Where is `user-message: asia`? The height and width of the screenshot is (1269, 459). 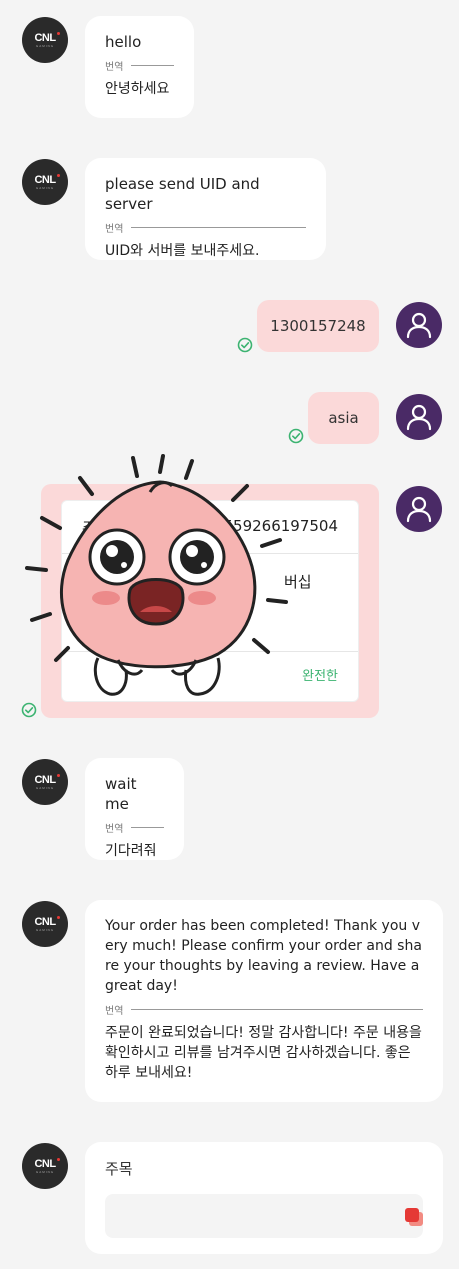 user-message: asia is located at coordinates (343, 418).